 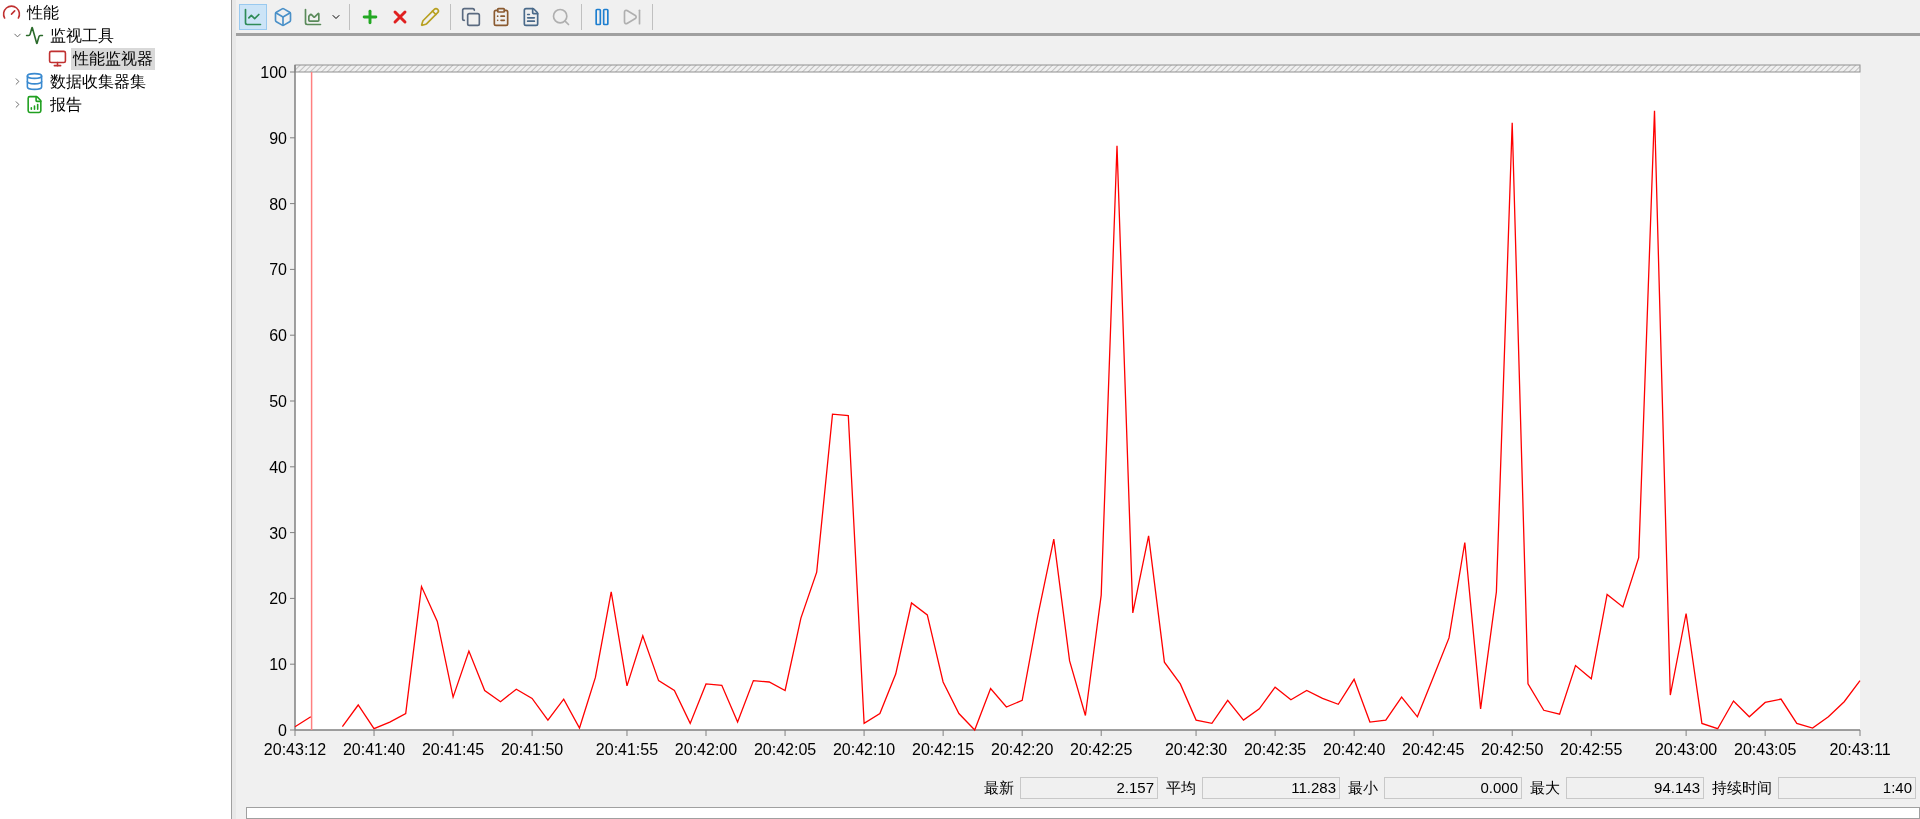 I want to click on stat-label: 最新, so click(x=999, y=788).